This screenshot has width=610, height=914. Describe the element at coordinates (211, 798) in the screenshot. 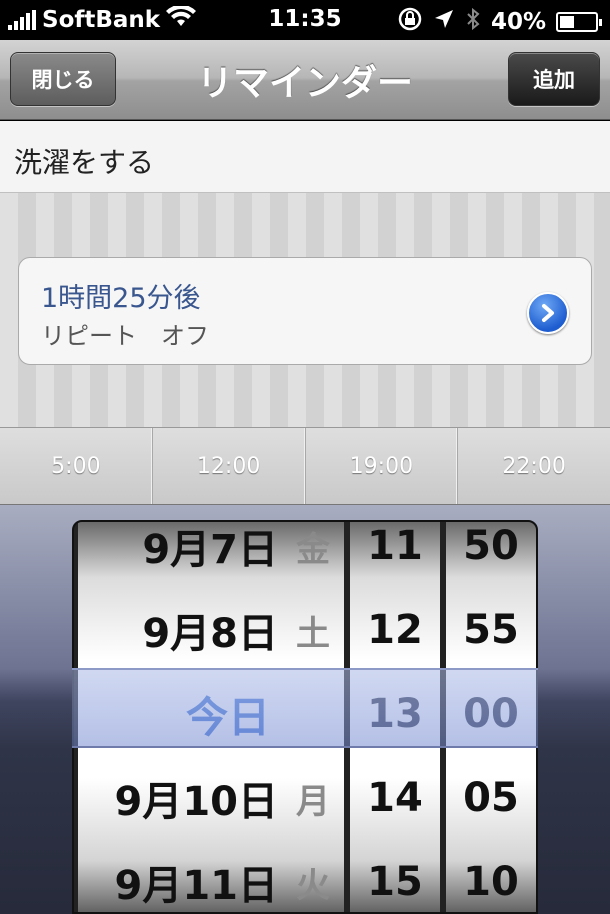

I see `picker-row: 9月10日月` at that location.